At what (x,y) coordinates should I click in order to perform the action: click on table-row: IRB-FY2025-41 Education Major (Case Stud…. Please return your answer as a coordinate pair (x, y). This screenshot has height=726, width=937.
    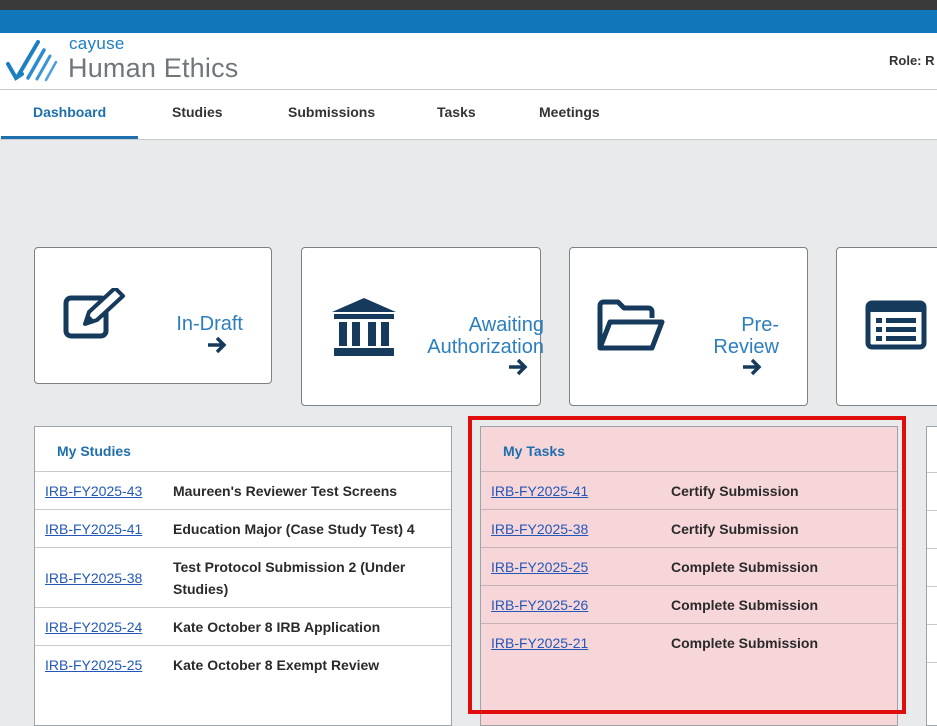
    Looking at the image, I should click on (243, 529).